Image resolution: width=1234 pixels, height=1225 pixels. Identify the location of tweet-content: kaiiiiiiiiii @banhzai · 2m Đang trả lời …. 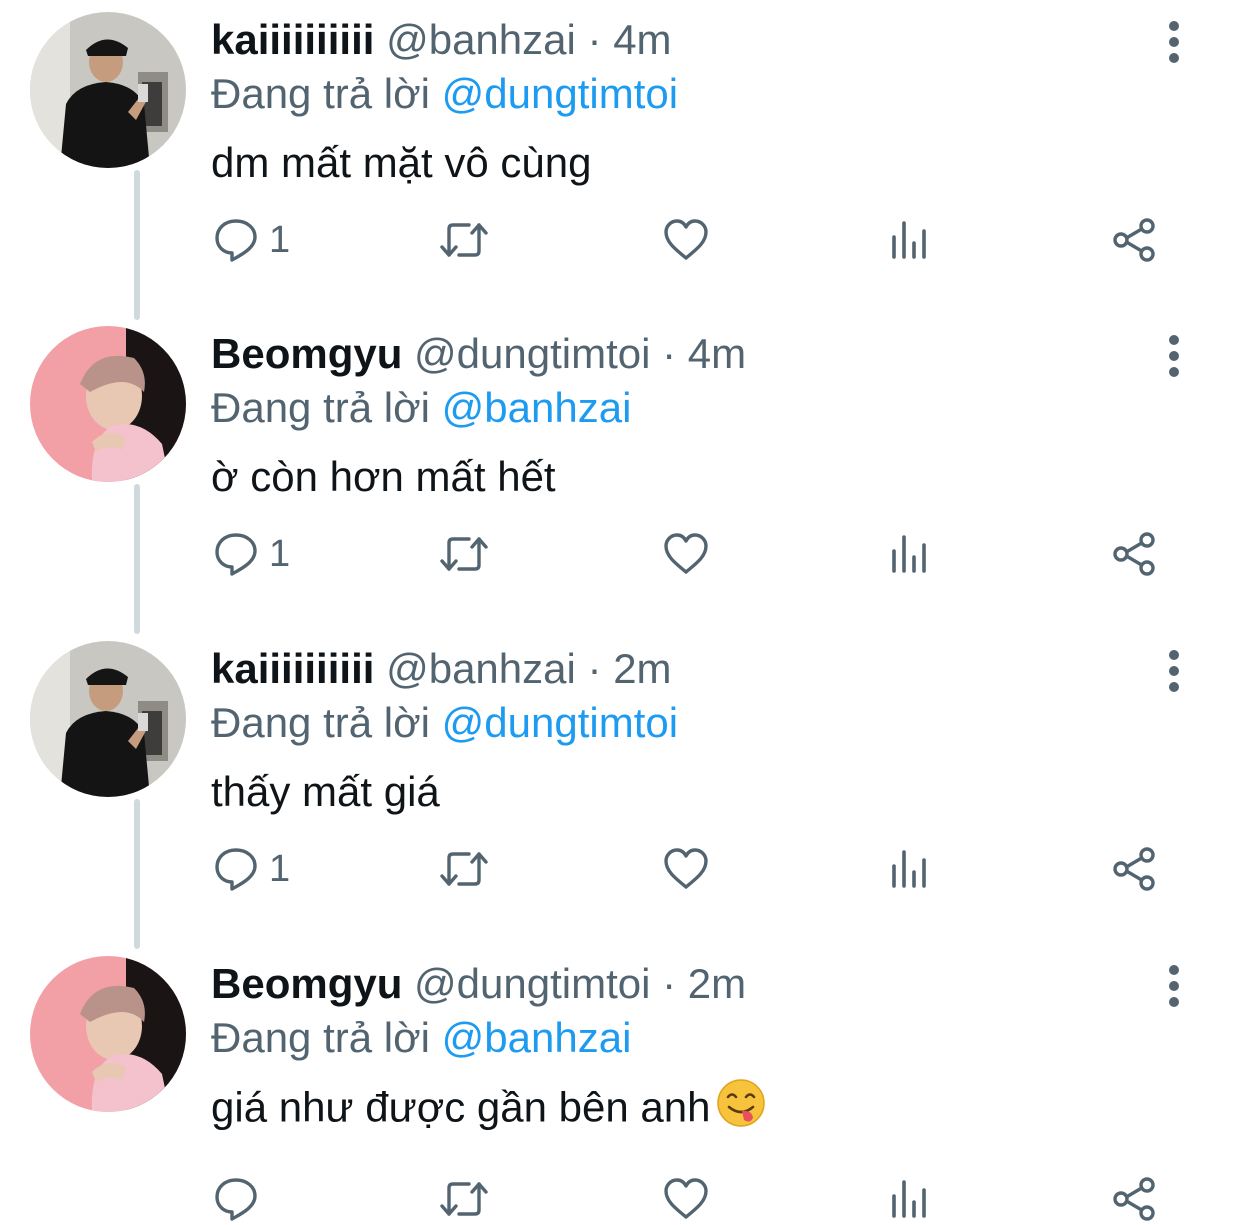
(702, 732).